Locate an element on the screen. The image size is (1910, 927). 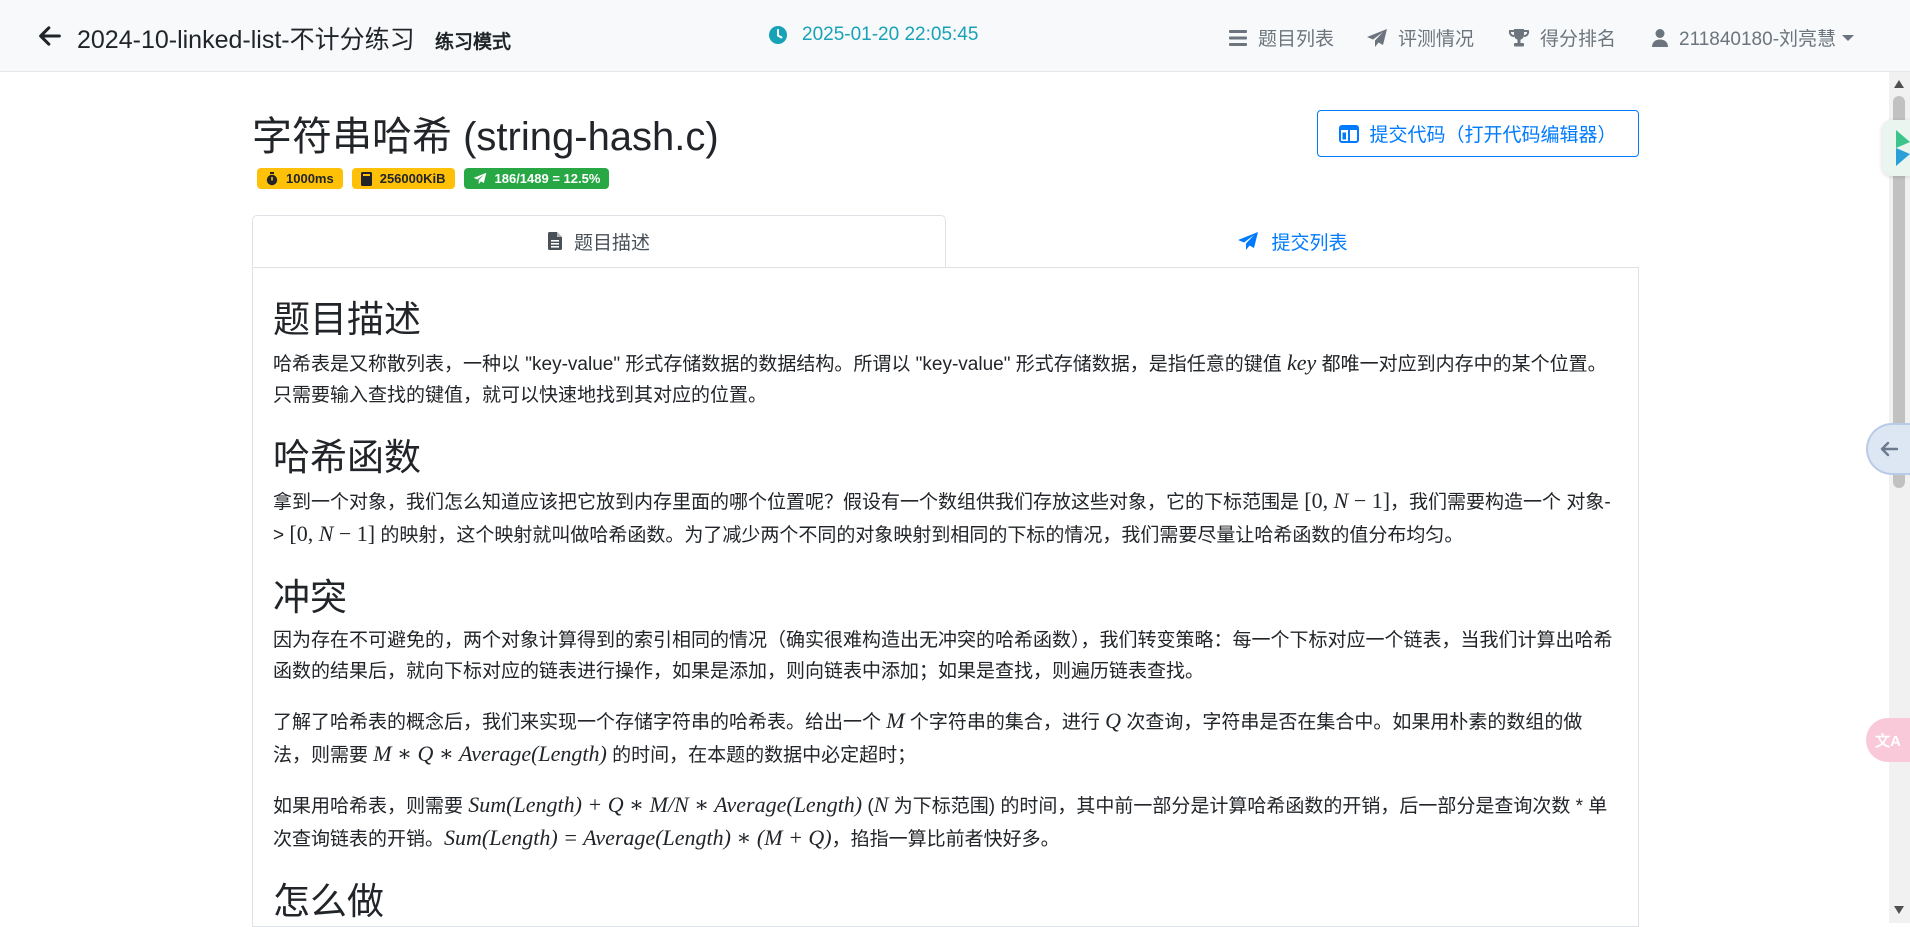
text-run: ( is located at coordinates (868, 806).